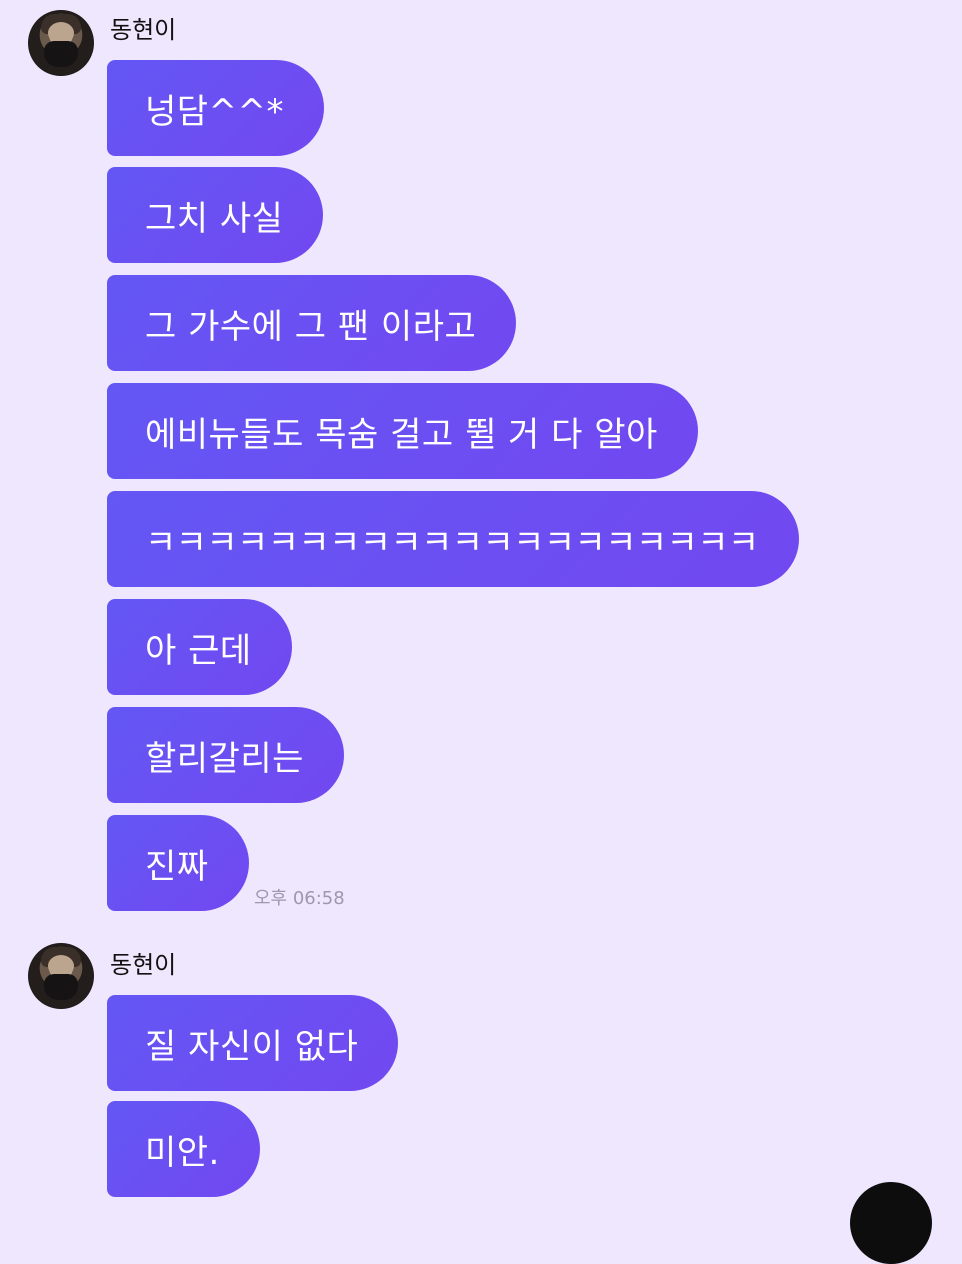  Describe the element at coordinates (178, 863) in the screenshot. I see `message-bubble: 진짜` at that location.